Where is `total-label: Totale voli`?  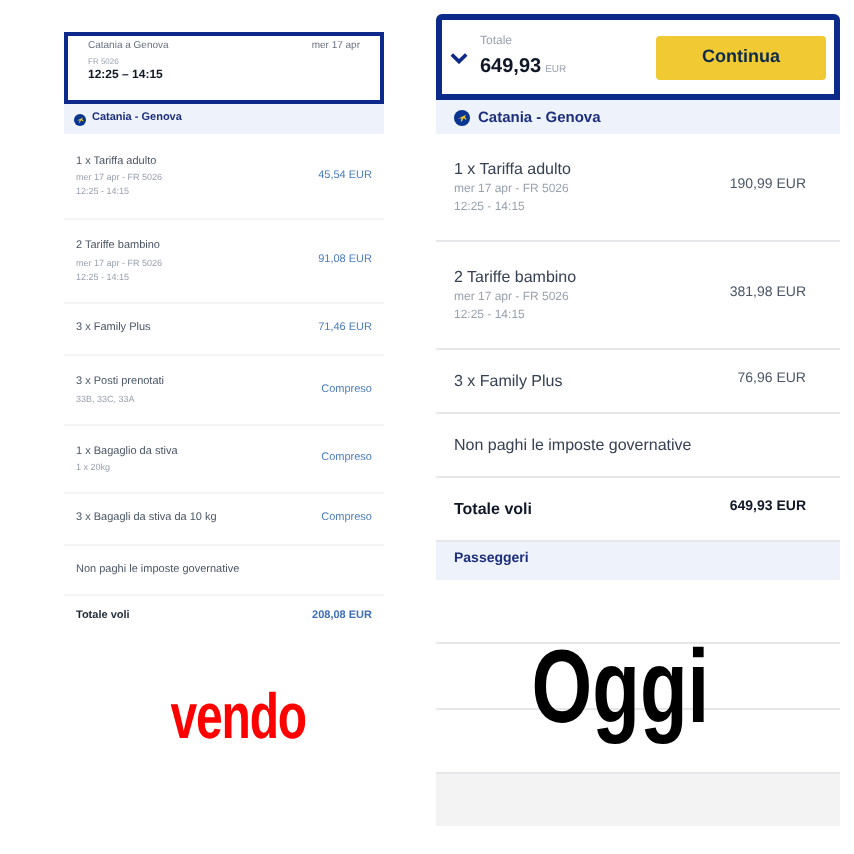 total-label: Totale voli is located at coordinates (493, 509).